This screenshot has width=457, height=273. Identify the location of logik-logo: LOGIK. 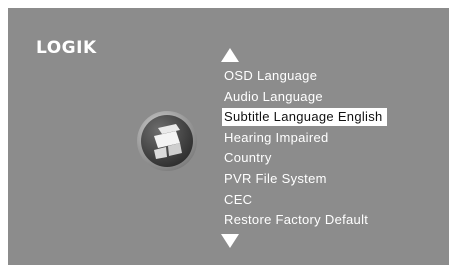
(66, 48).